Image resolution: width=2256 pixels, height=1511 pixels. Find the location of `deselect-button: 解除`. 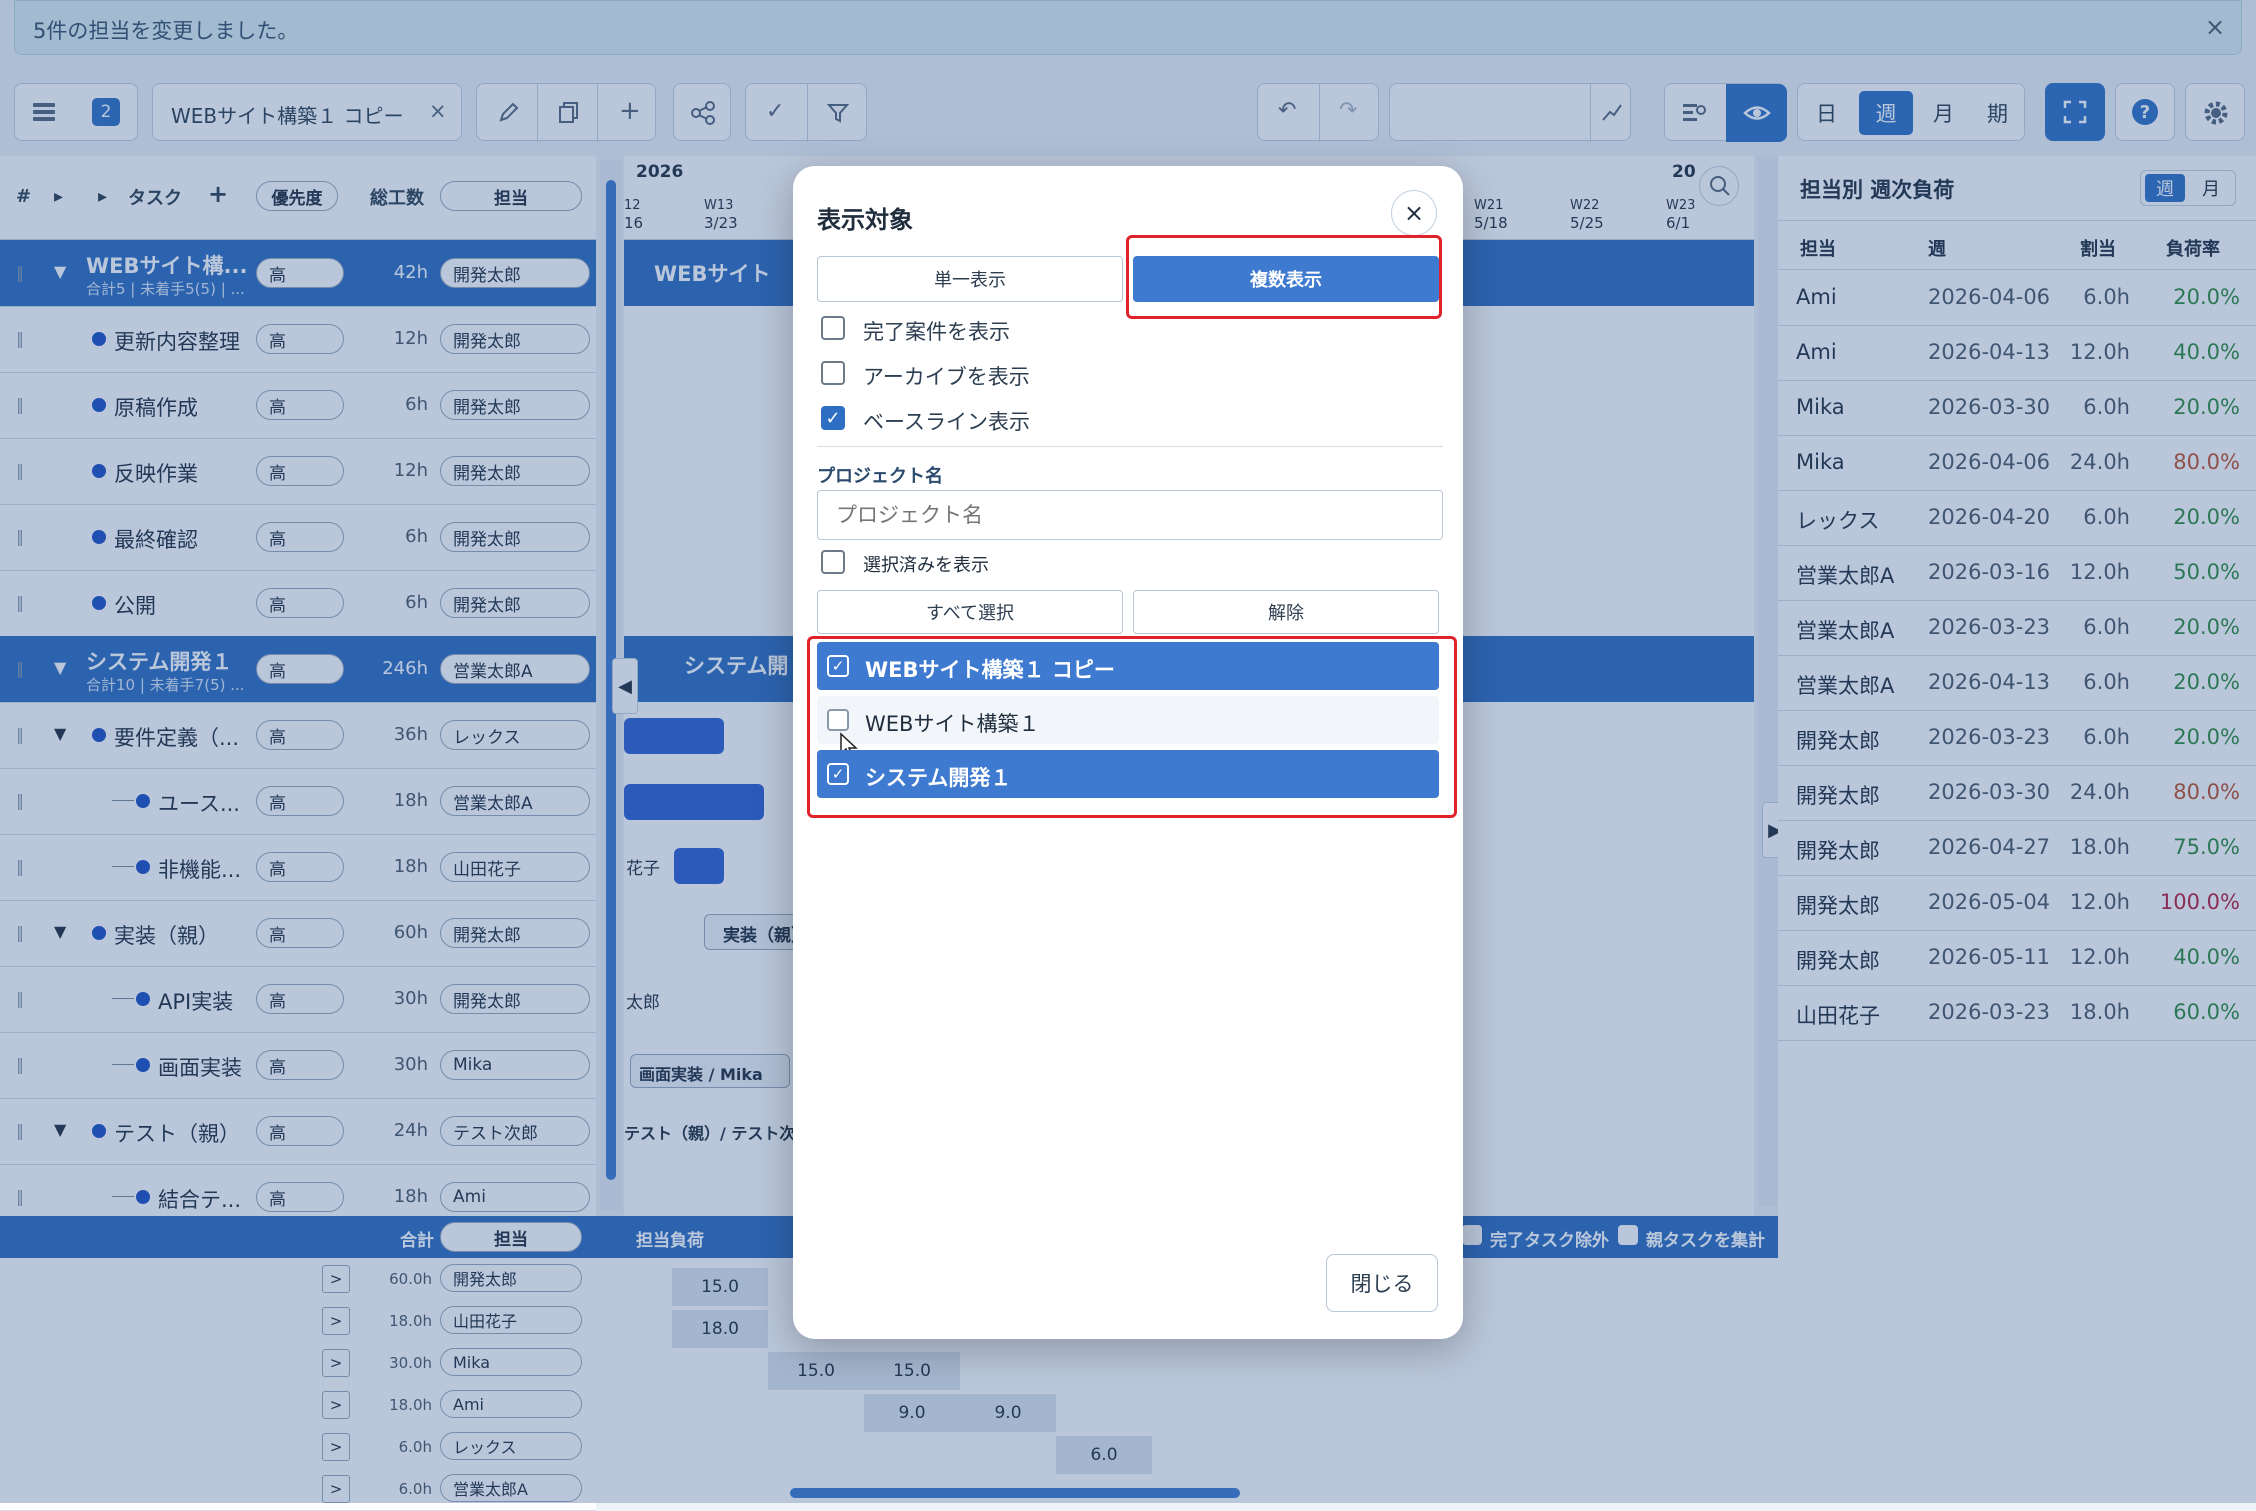

deselect-button: 解除 is located at coordinates (1286, 612).